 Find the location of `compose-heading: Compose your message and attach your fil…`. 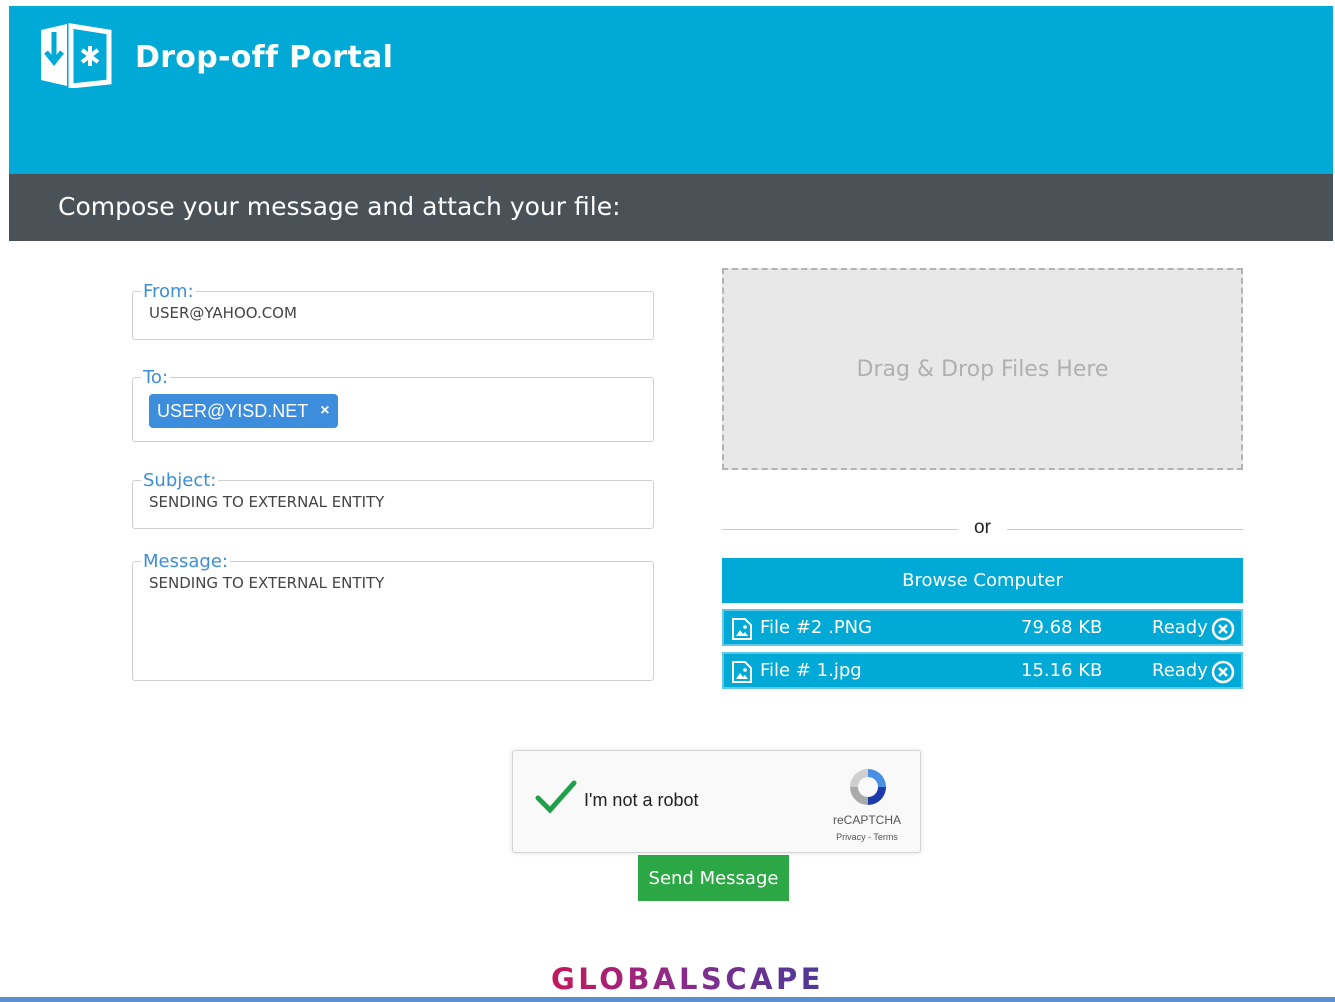

compose-heading: Compose your message and attach your fil… is located at coordinates (339, 206).